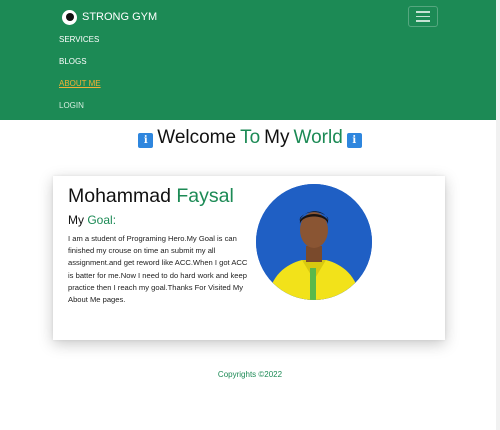  What do you see at coordinates (318, 137) in the screenshot?
I see `title-word-world: World` at bounding box center [318, 137].